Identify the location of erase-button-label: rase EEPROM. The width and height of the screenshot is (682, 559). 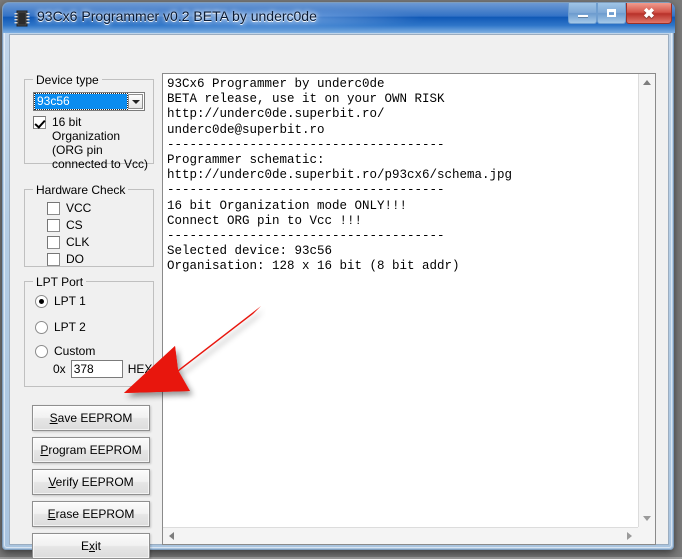
(95, 514).